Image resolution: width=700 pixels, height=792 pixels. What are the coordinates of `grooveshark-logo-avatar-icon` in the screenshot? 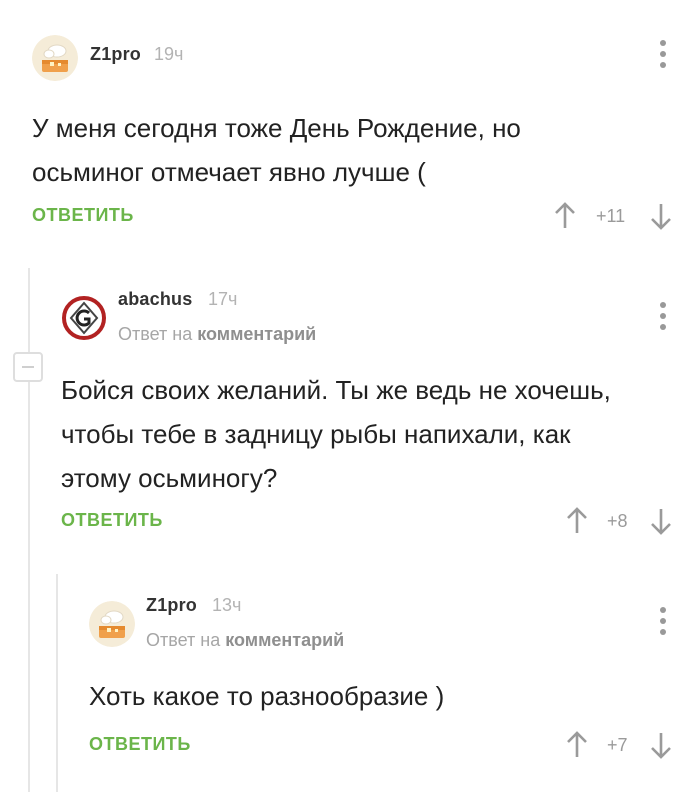 It's located at (84, 318).